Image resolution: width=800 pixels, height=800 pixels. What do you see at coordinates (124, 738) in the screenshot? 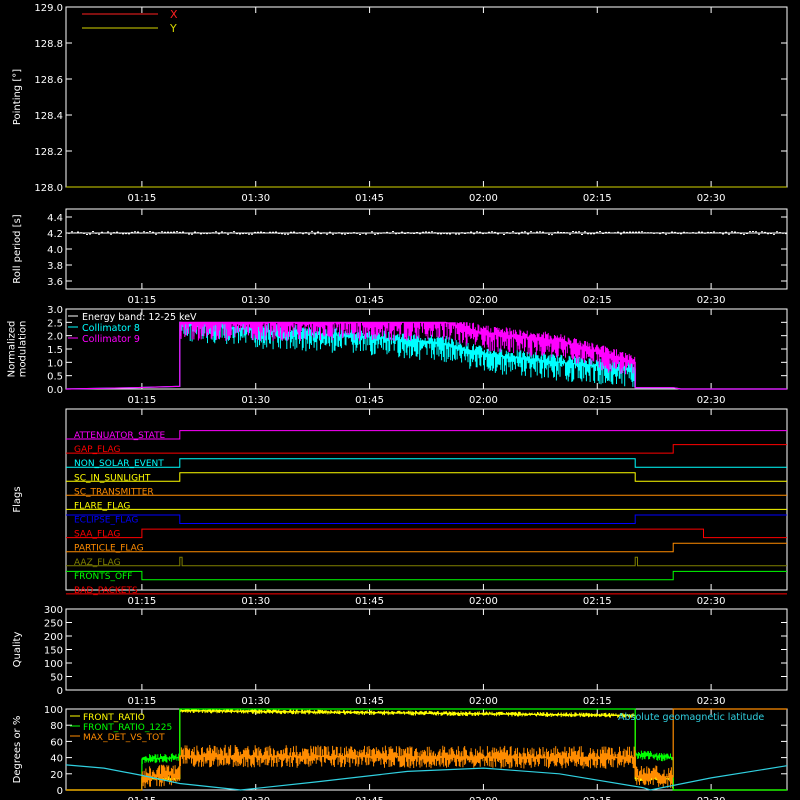
I see `legend-label: MAX_DET_VS_TOT` at bounding box center [124, 738].